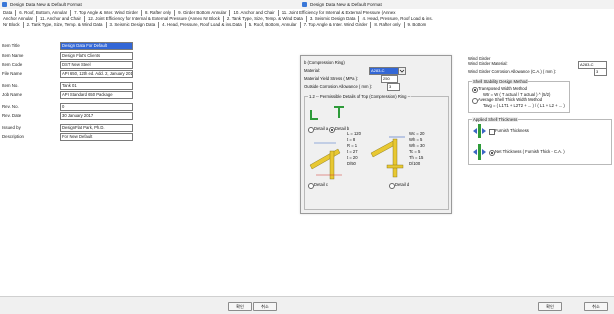 The image size is (614, 314). What do you see at coordinates (96, 128) in the screenshot?
I see `form-row-input: DesignFlat Park, Ph.D.` at bounding box center [96, 128].